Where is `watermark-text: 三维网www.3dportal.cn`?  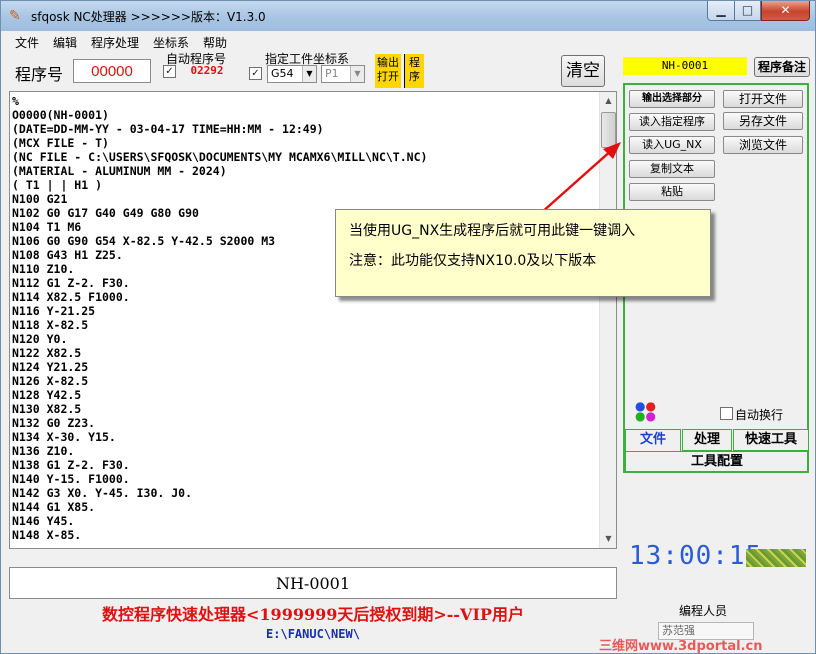
watermark-text: 三维网www.3dportal.cn is located at coordinates (681, 646).